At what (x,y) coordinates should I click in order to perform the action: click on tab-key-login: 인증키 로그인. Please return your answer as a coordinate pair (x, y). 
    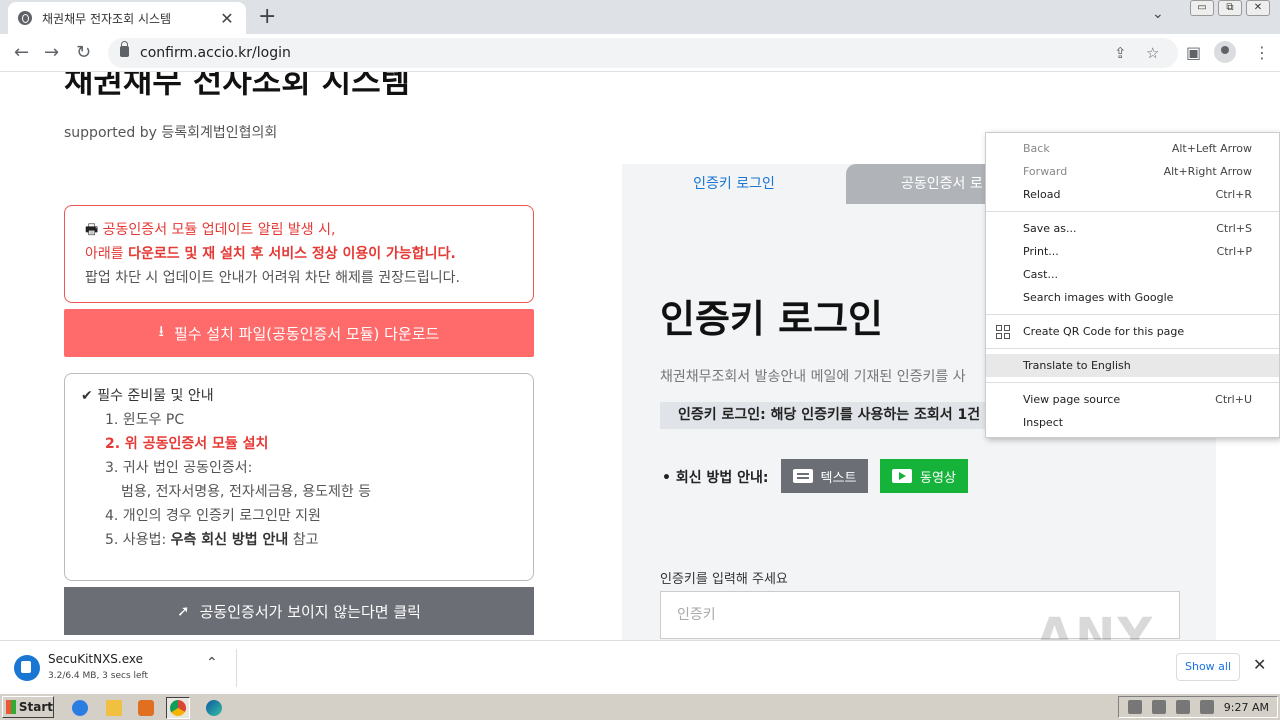
    Looking at the image, I should click on (734, 184).